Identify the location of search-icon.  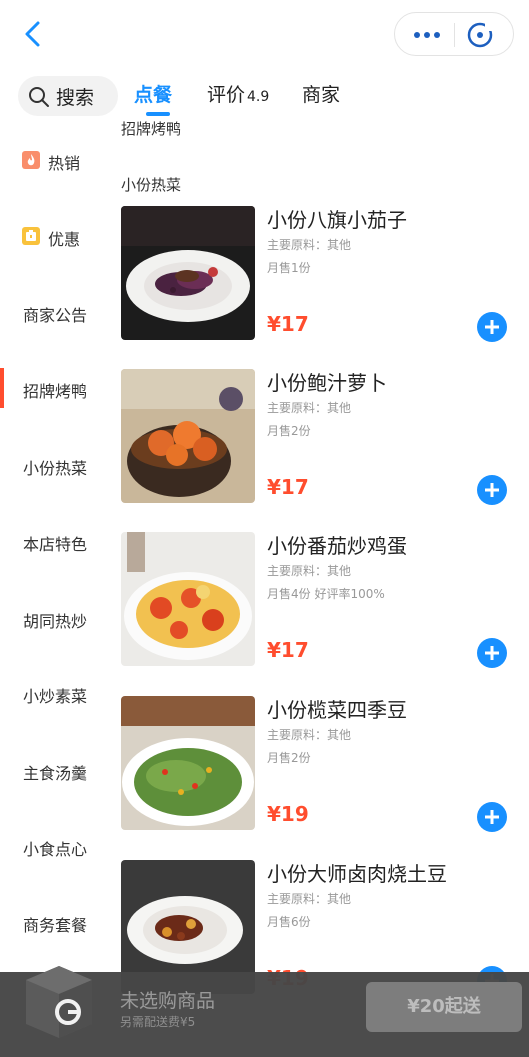
(39, 97).